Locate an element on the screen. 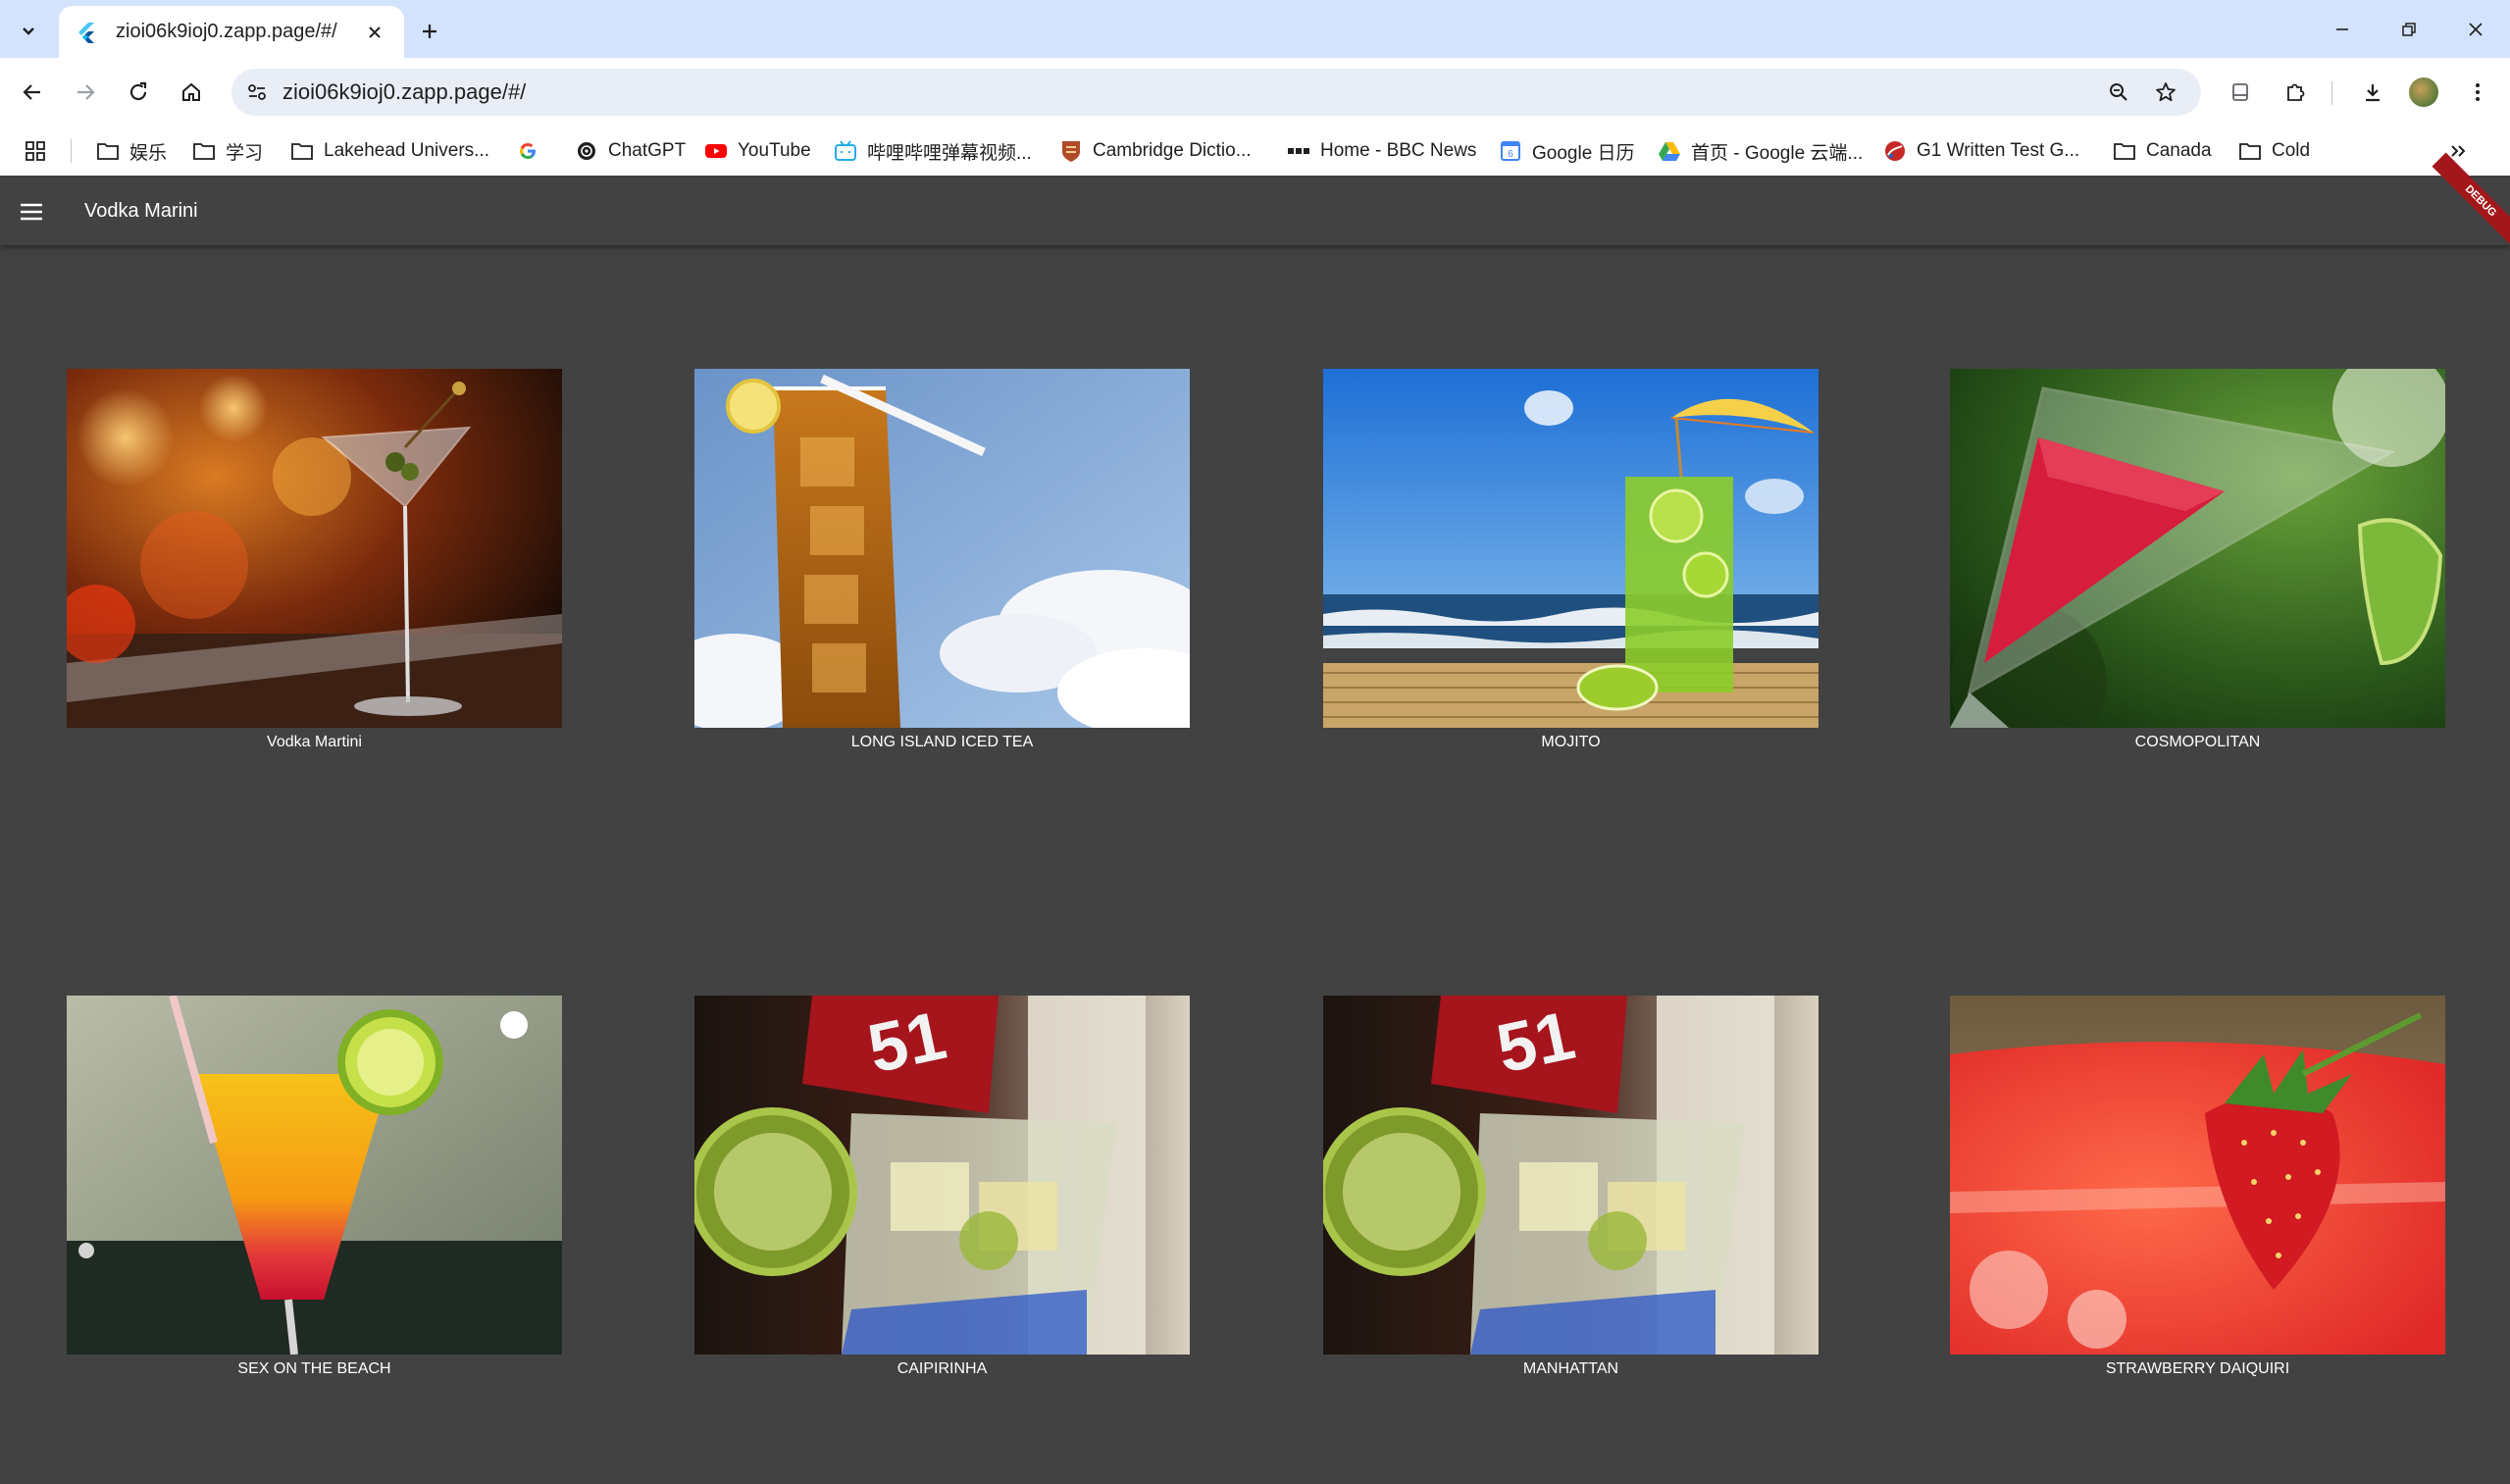 This screenshot has height=1484, width=2510. restore-window-button is located at coordinates (2409, 29).